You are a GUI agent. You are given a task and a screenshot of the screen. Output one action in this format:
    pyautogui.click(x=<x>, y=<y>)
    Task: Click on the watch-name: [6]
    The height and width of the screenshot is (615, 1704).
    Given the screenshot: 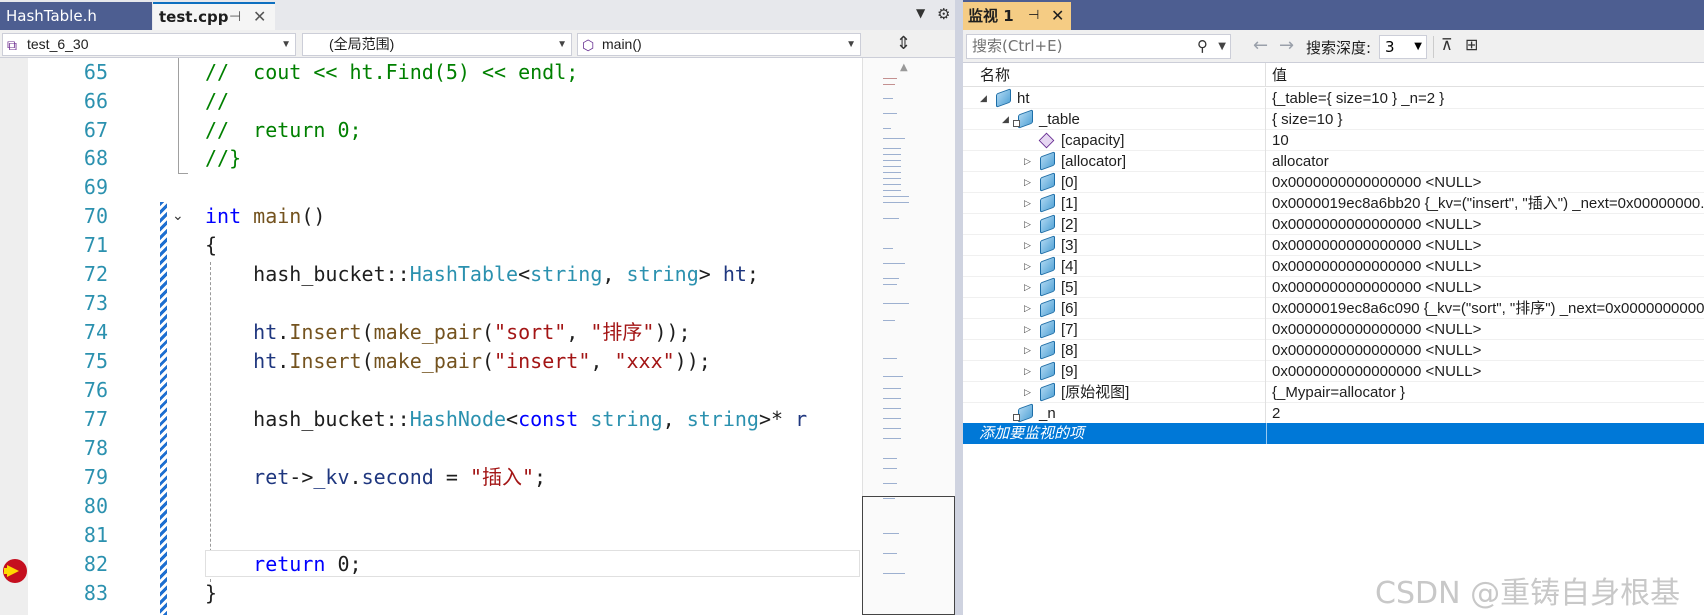 What is the action you would take?
    pyautogui.click(x=1069, y=308)
    